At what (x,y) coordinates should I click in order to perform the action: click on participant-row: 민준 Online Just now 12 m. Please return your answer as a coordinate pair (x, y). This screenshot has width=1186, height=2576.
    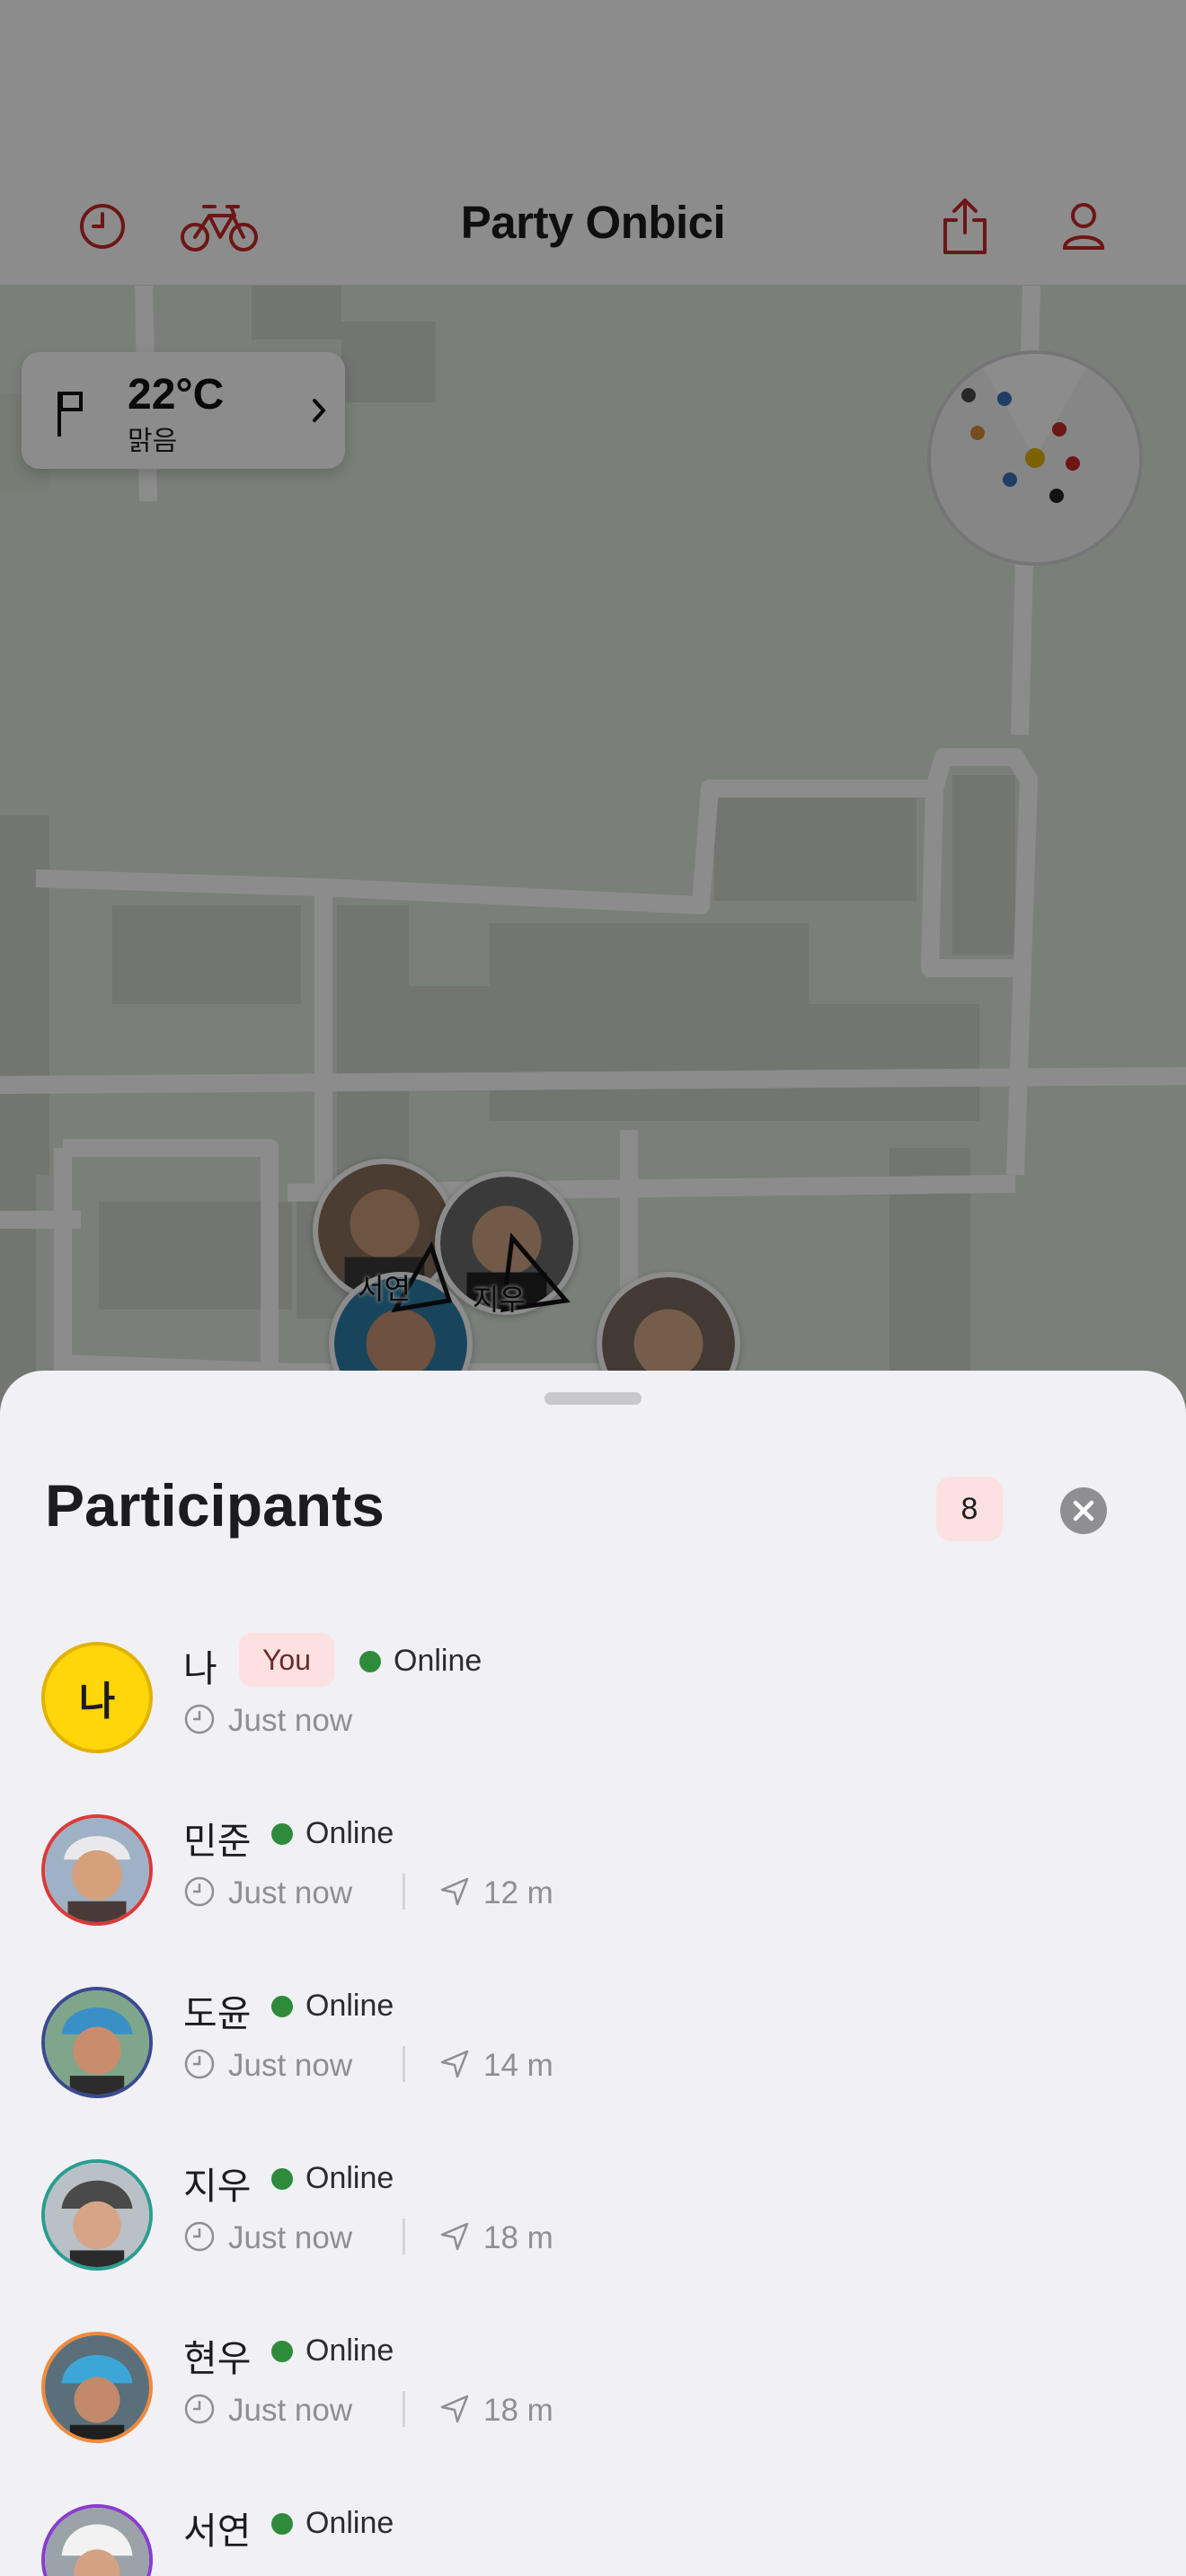
    Looking at the image, I should click on (593, 1892).